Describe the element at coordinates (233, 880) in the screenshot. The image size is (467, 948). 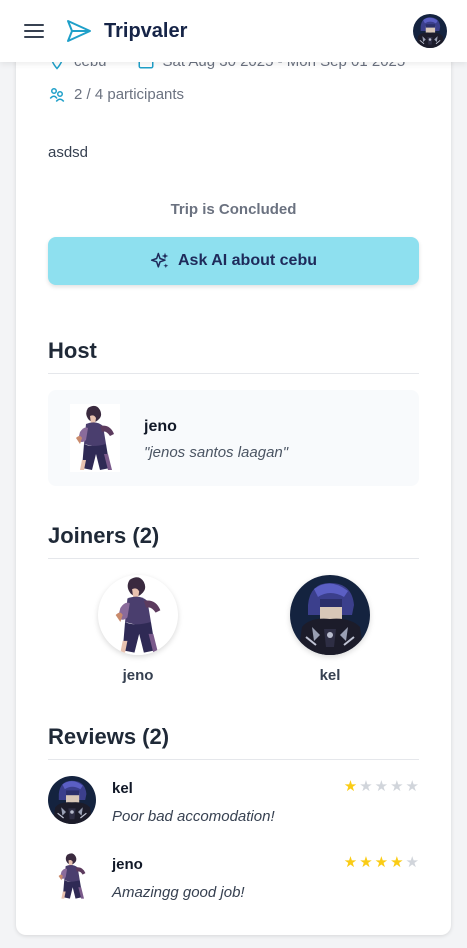
I see `review-item: jeno Amazingg good job! ★ ★ ★ ★ ★` at that location.